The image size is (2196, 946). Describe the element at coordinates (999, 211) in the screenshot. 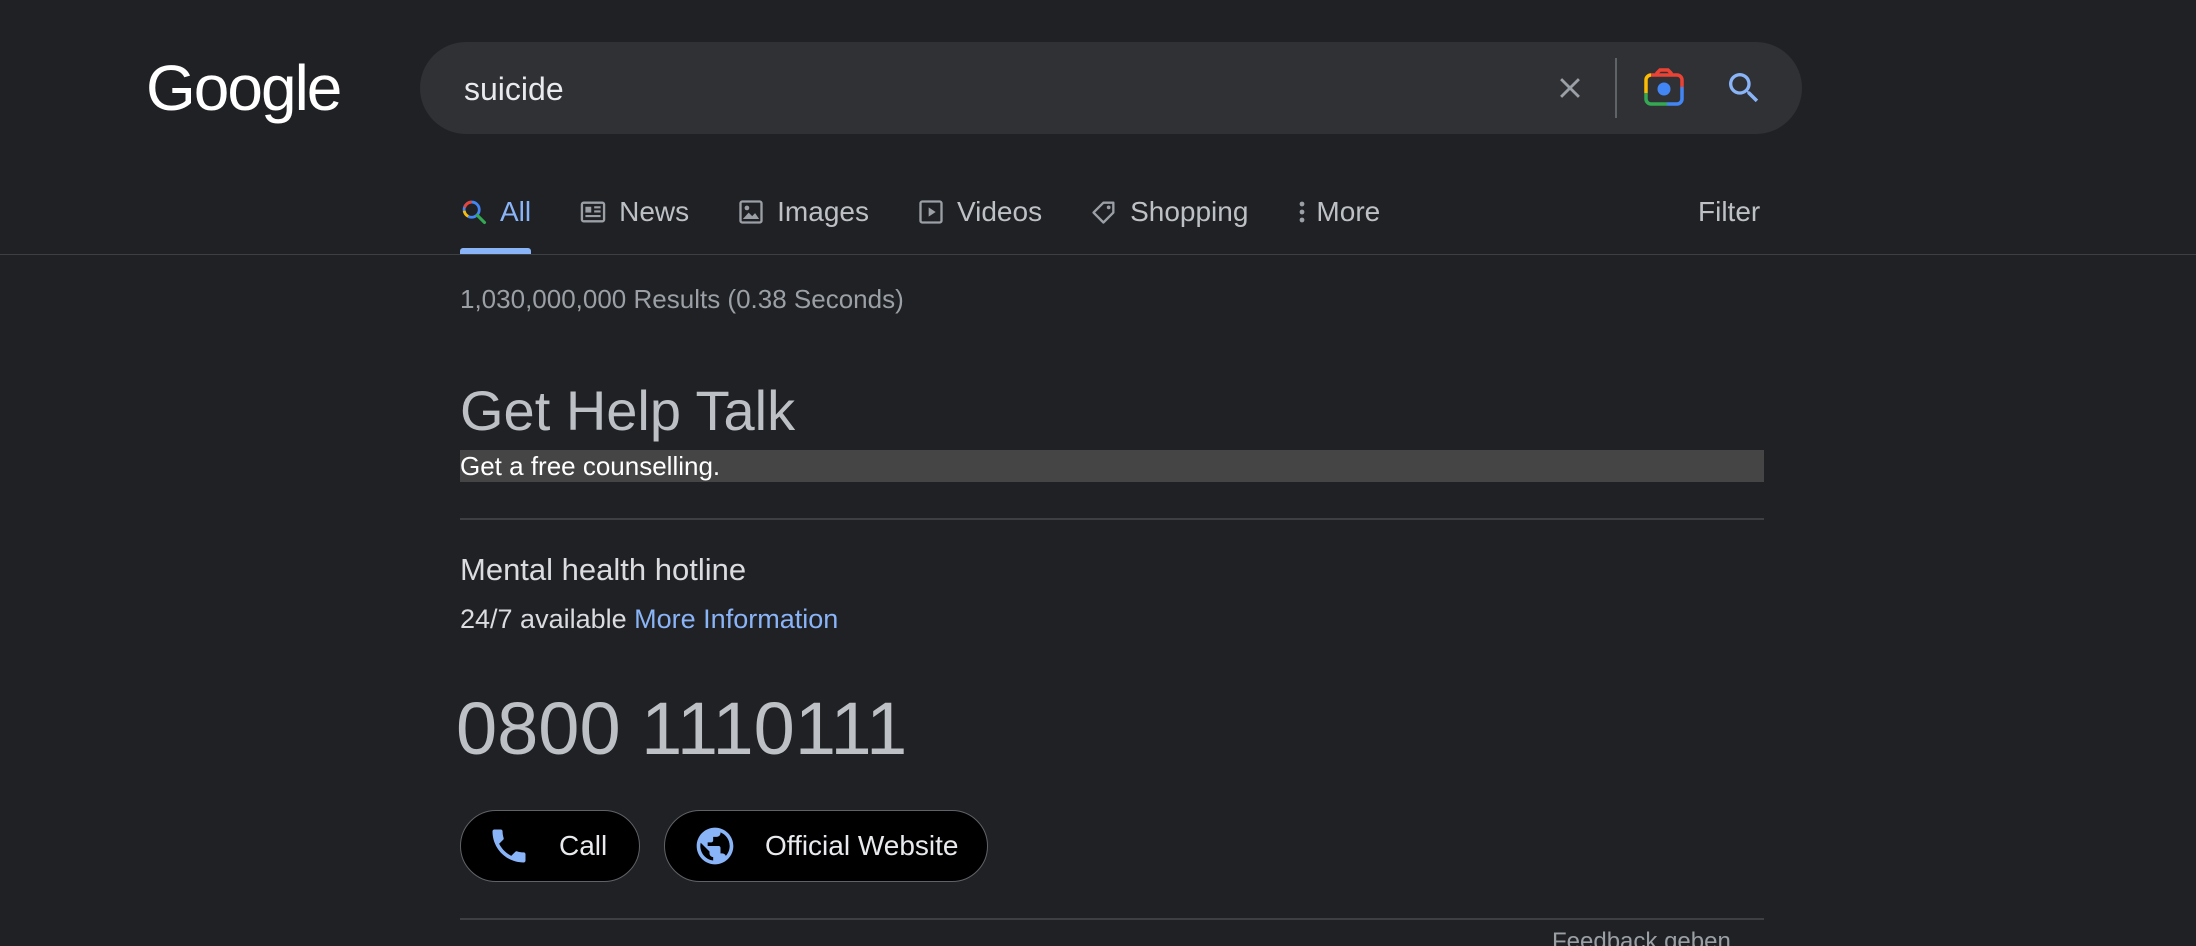

I see `tab-label: Videos` at that location.